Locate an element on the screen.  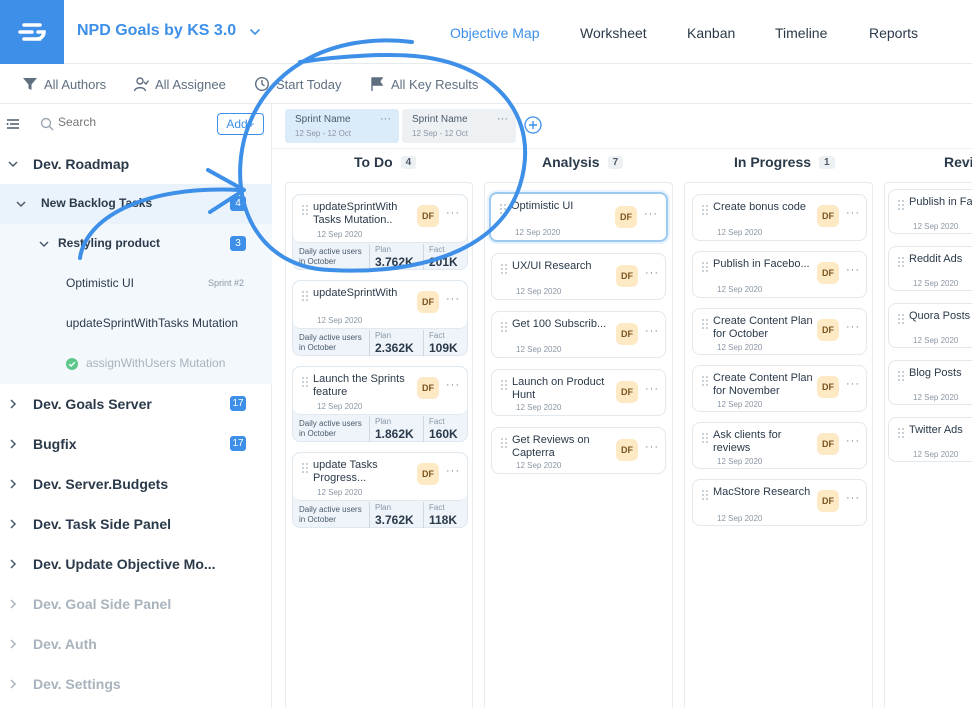
app-logo is located at coordinates (32, 32).